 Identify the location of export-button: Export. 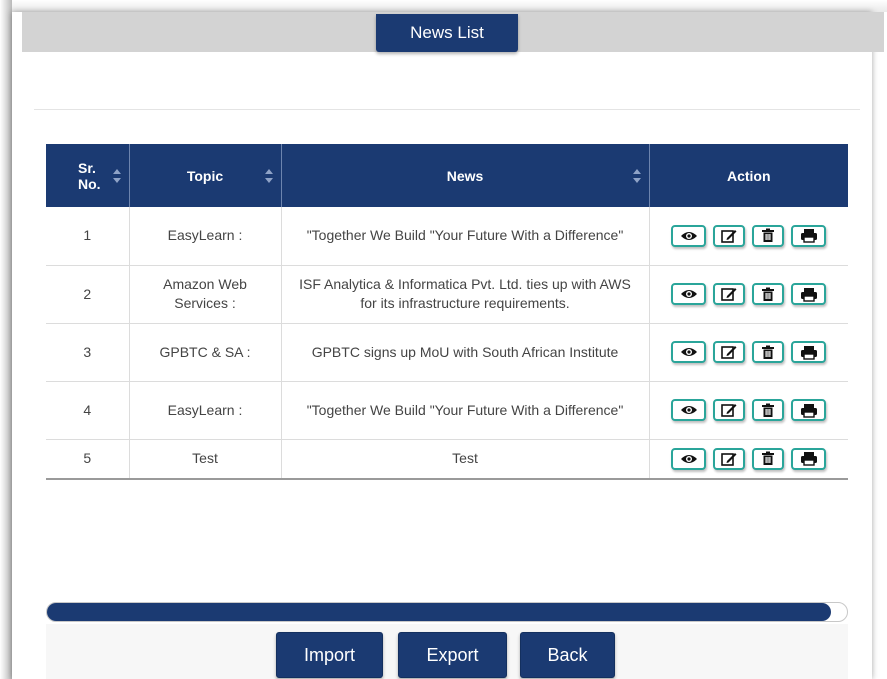
(452, 655).